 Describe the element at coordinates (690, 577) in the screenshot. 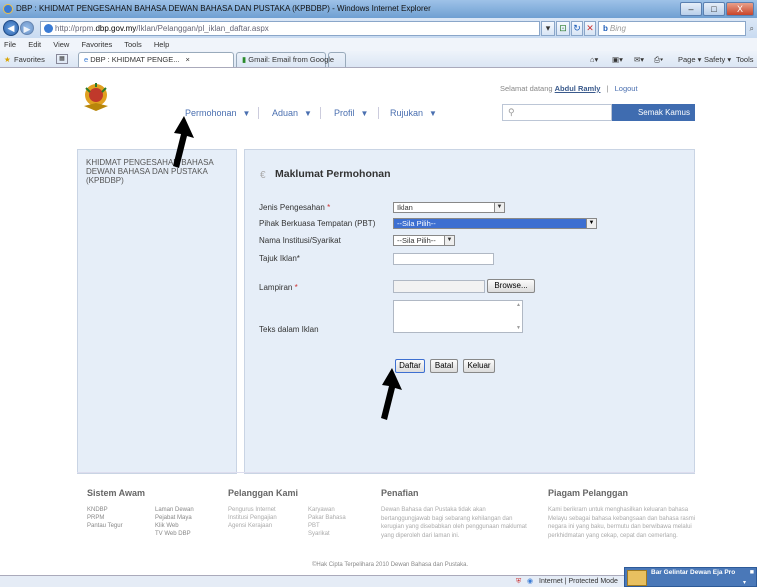

I see `toolbar-notification: Bar Gelintar Dewan Eja Pro ■ ▾` at that location.